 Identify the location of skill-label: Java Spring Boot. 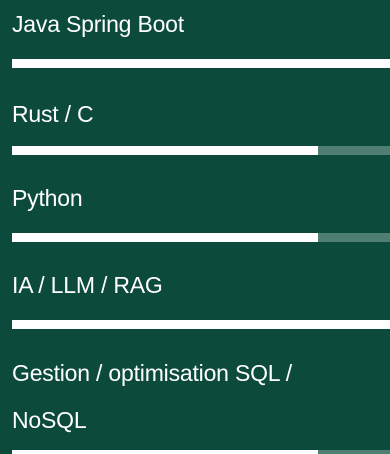
(98, 24).